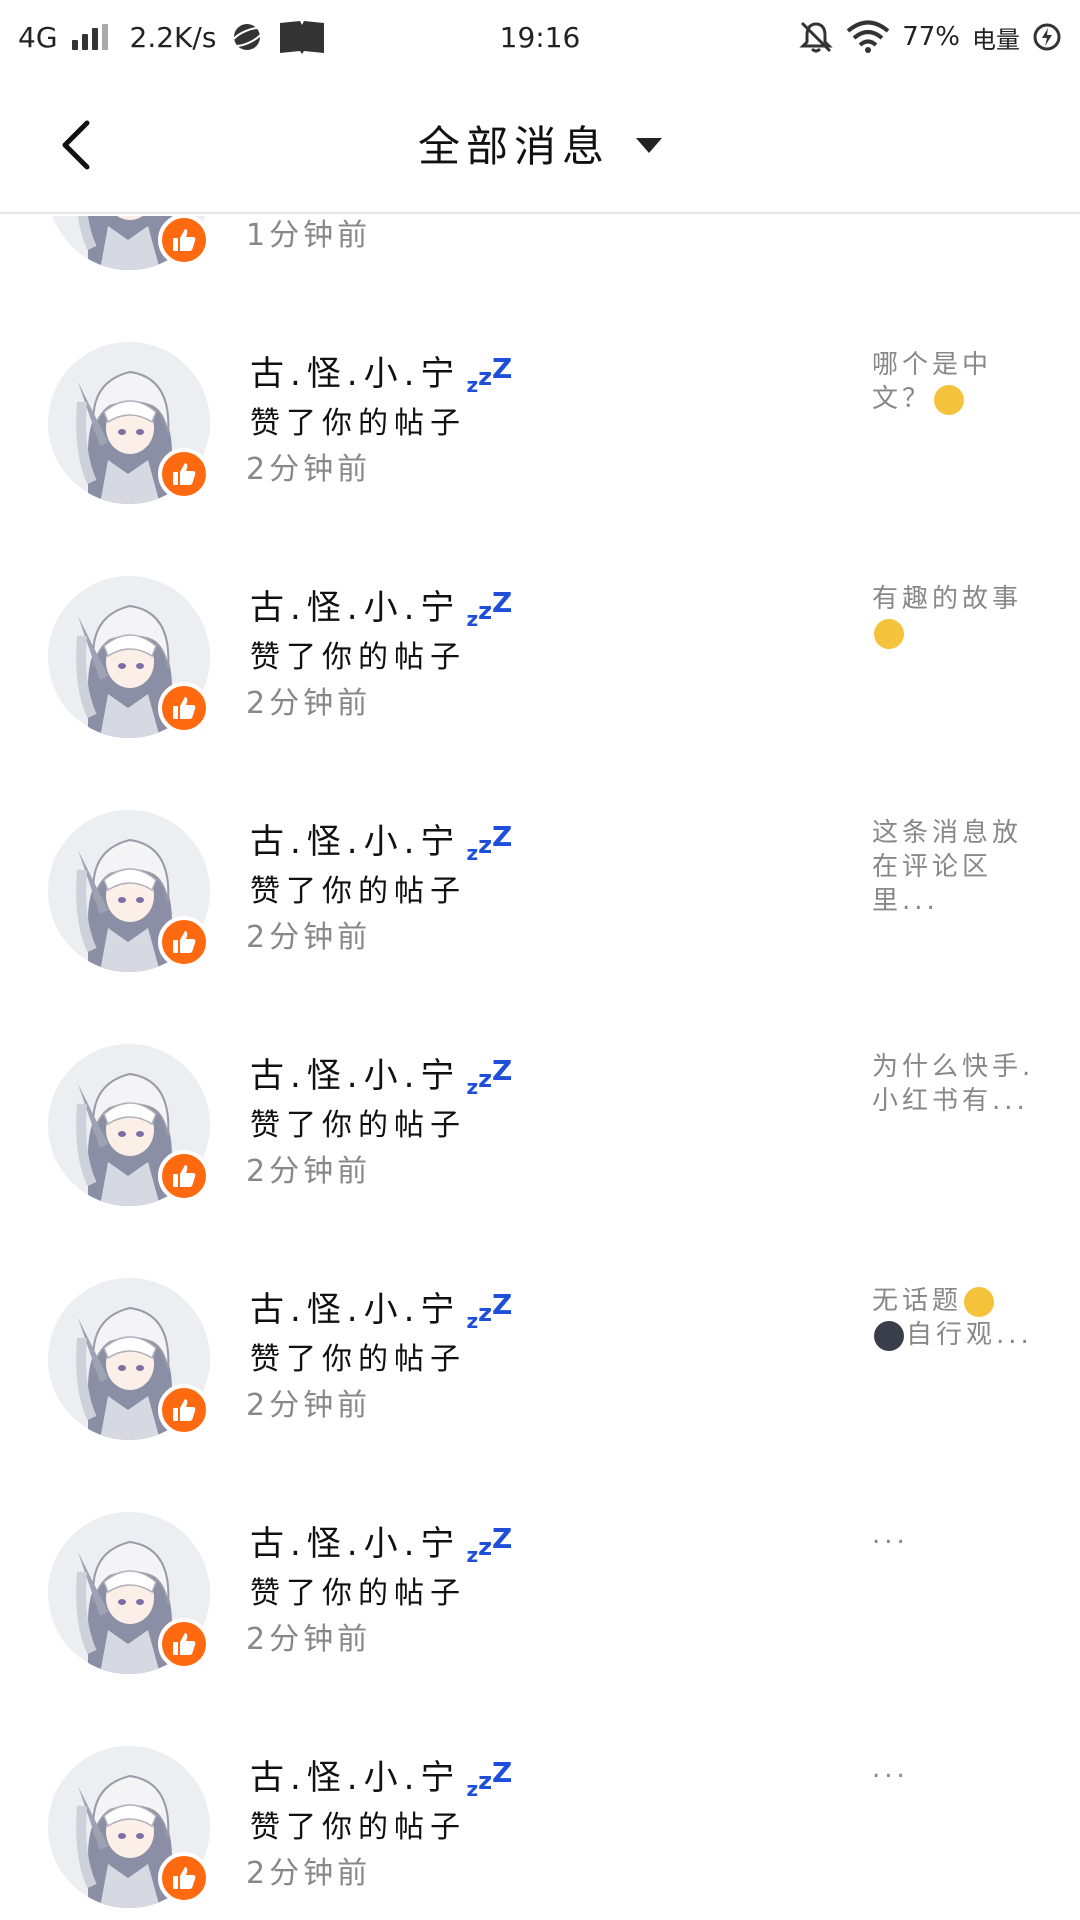 This screenshot has width=1080, height=1920. I want to click on chevron-left-icon, so click(76, 145).